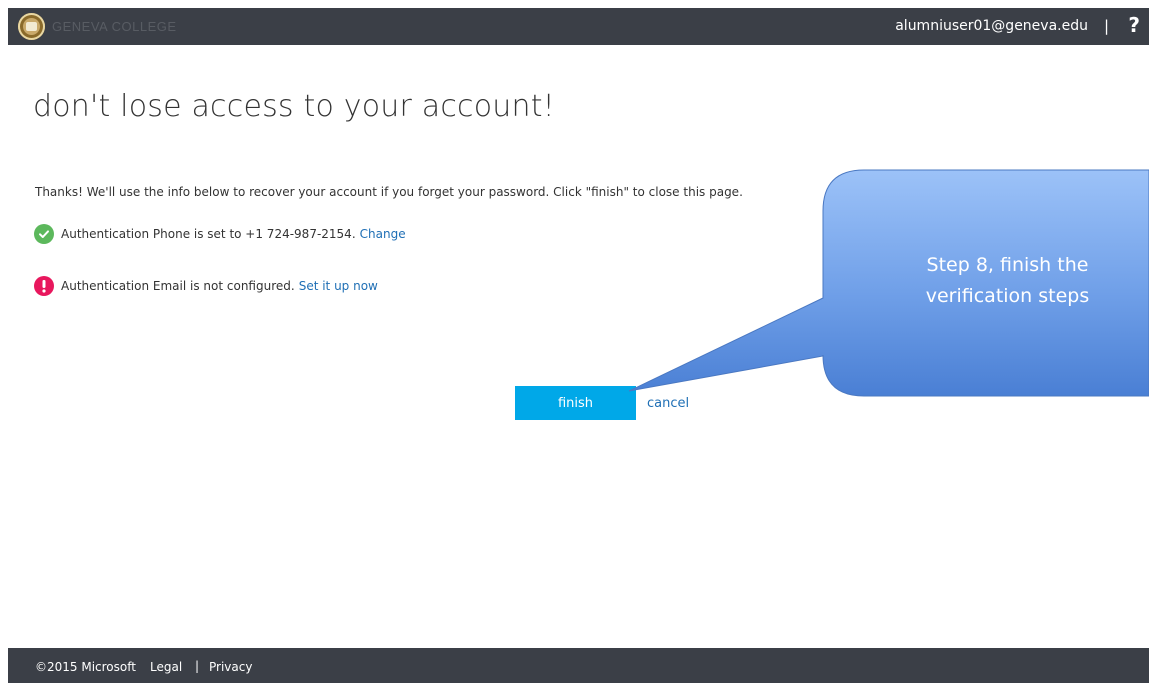 This screenshot has width=1149, height=683. Describe the element at coordinates (31, 26) in the screenshot. I see `college-seal-logo` at that location.